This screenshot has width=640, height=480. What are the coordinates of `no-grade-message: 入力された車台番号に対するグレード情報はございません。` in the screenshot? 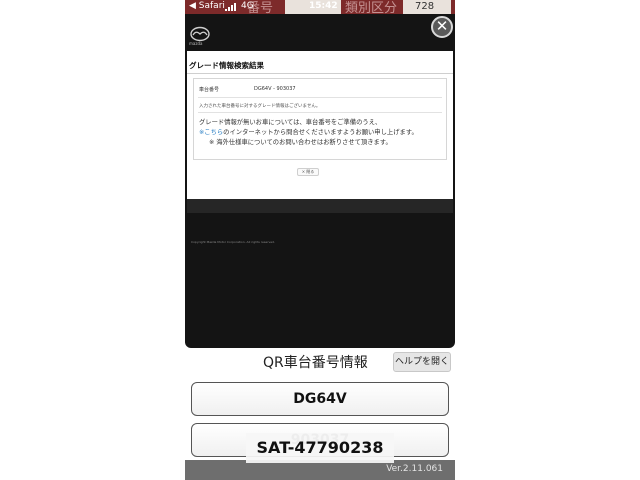 It's located at (260, 106).